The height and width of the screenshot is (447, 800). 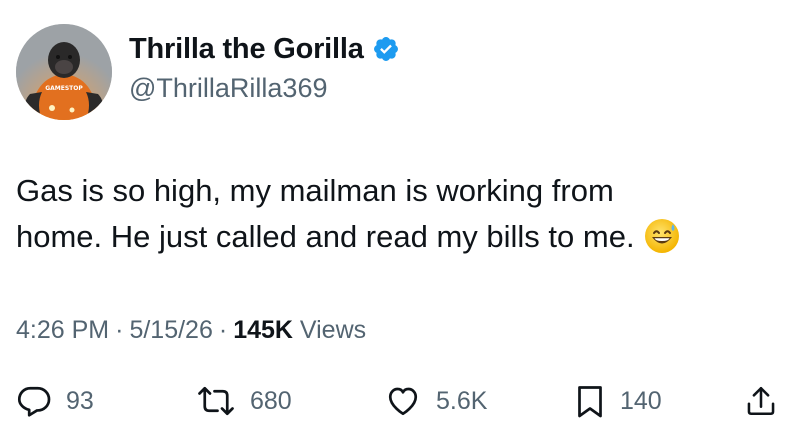 I want to click on svg-text: GAMESTOP, so click(x=64, y=88).